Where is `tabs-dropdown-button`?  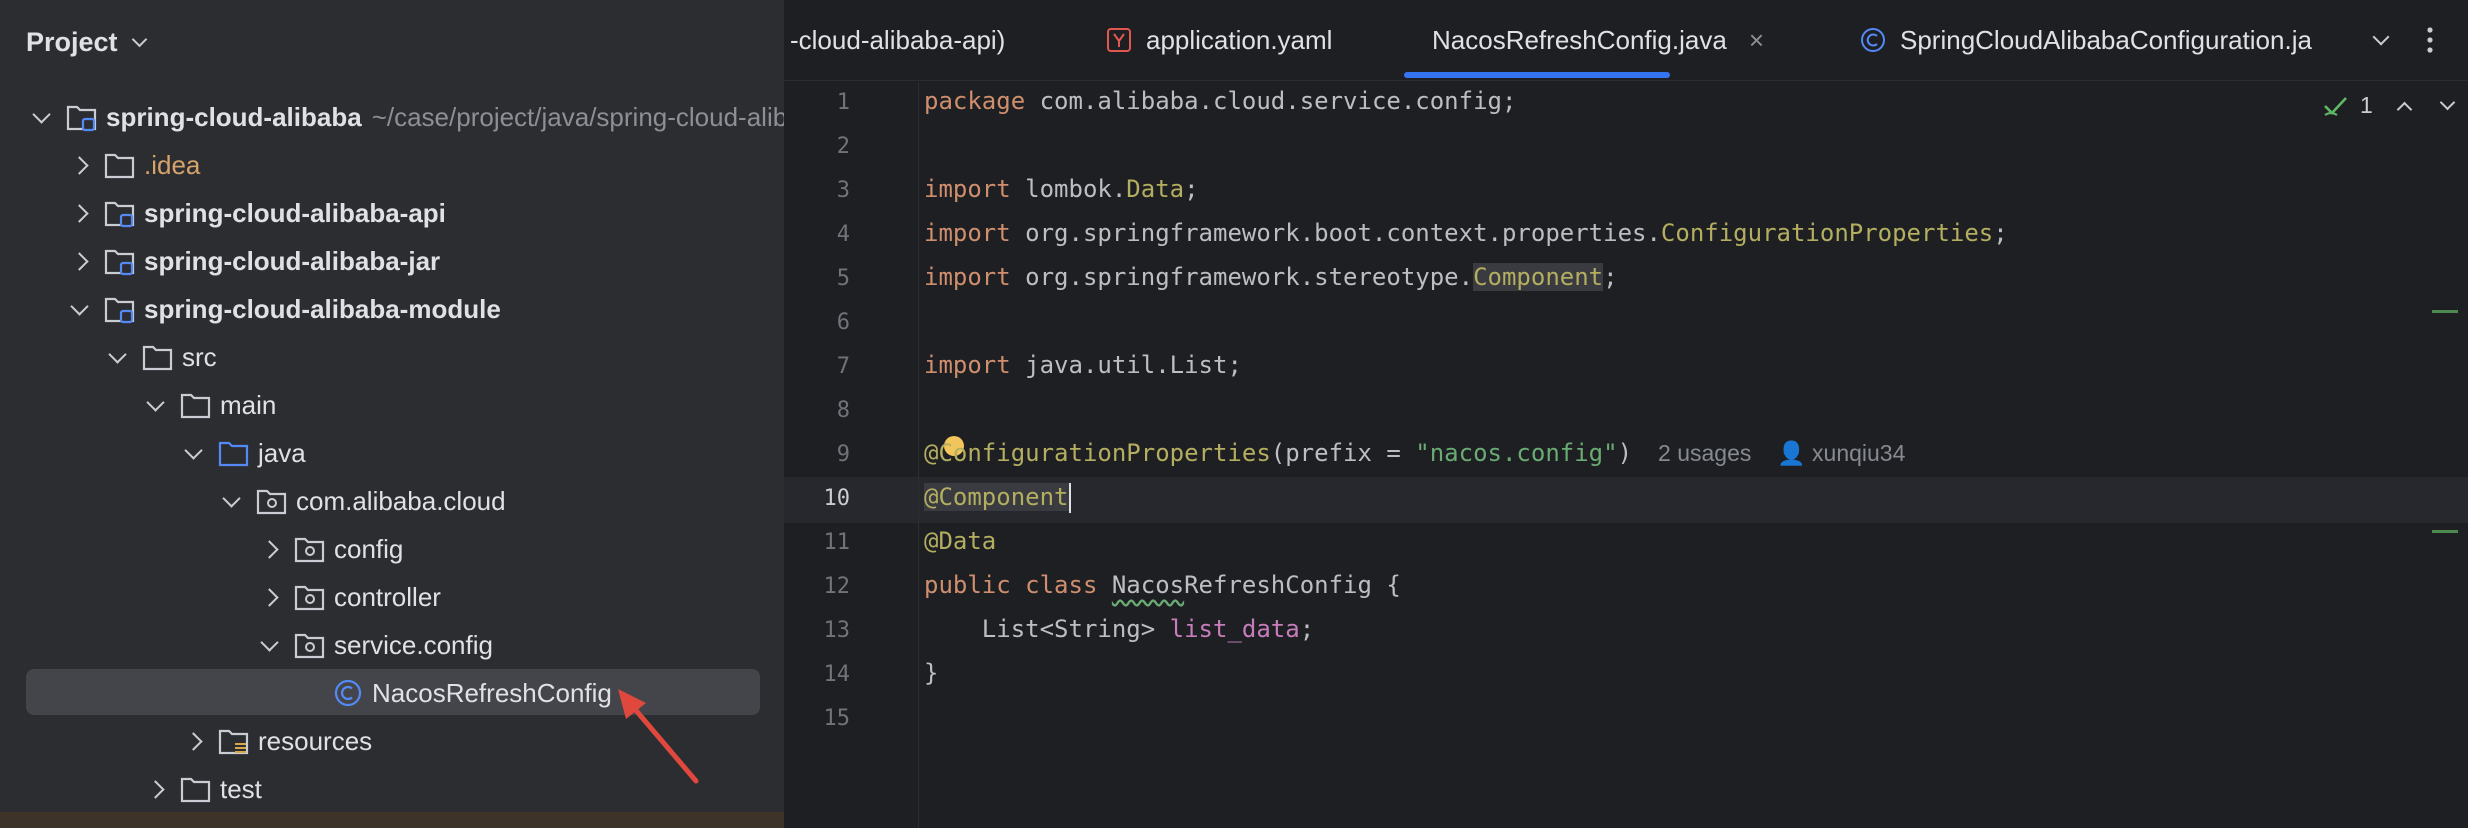 tabs-dropdown-button is located at coordinates (2381, 40).